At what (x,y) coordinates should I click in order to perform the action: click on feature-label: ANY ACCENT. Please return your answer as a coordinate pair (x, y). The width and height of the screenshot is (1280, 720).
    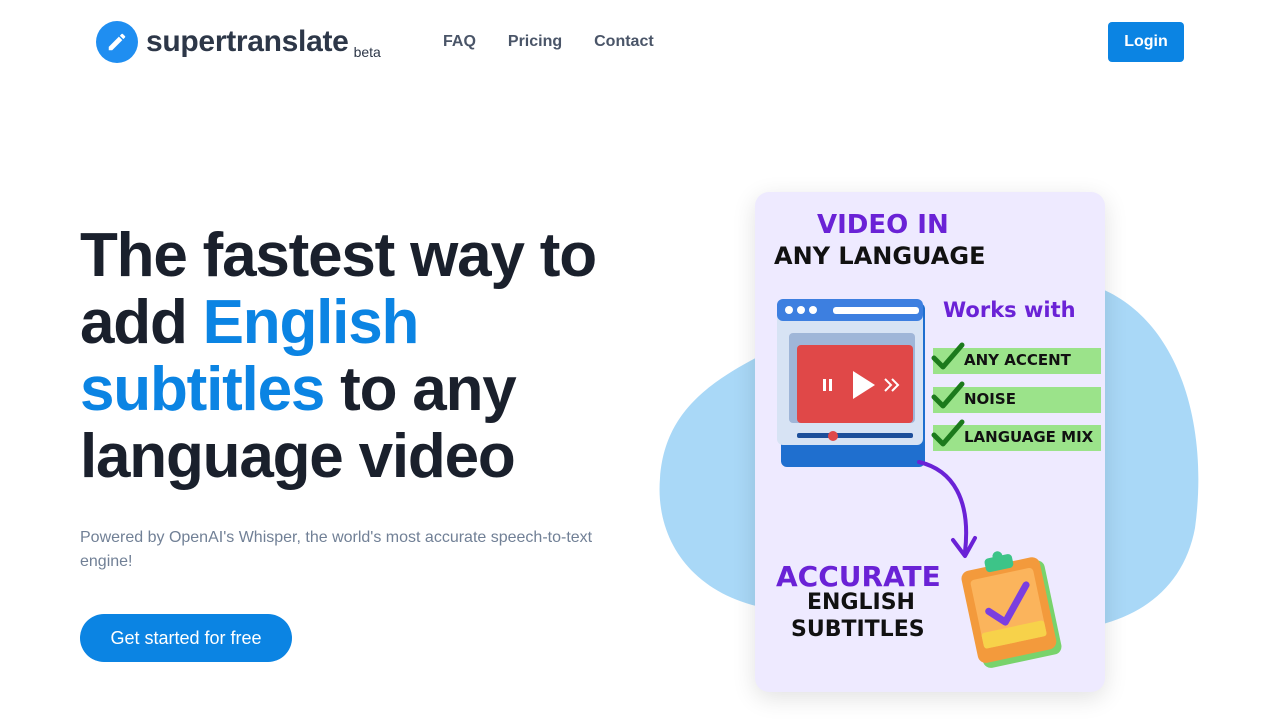
    Looking at the image, I should click on (1017, 360).